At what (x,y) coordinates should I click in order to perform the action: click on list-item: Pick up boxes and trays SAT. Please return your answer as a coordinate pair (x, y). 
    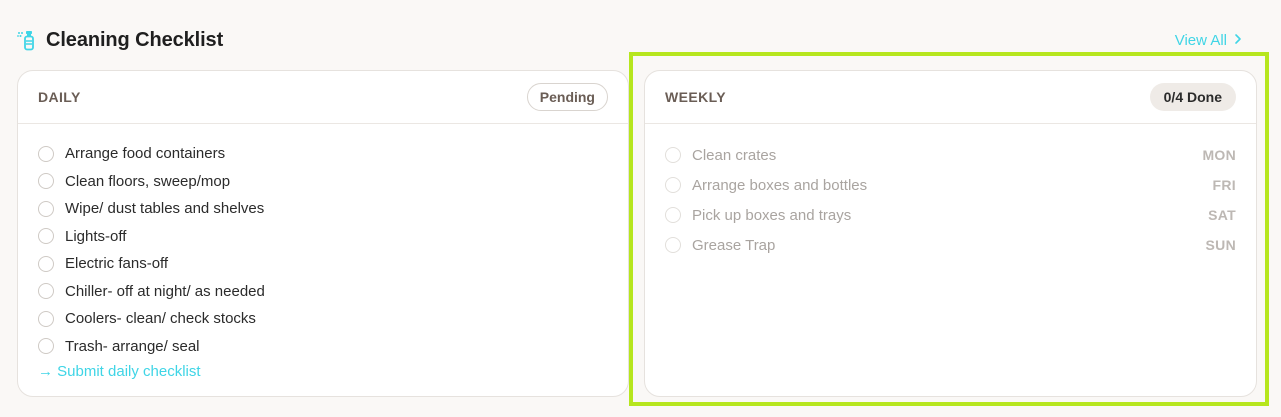
    Looking at the image, I should click on (950, 215).